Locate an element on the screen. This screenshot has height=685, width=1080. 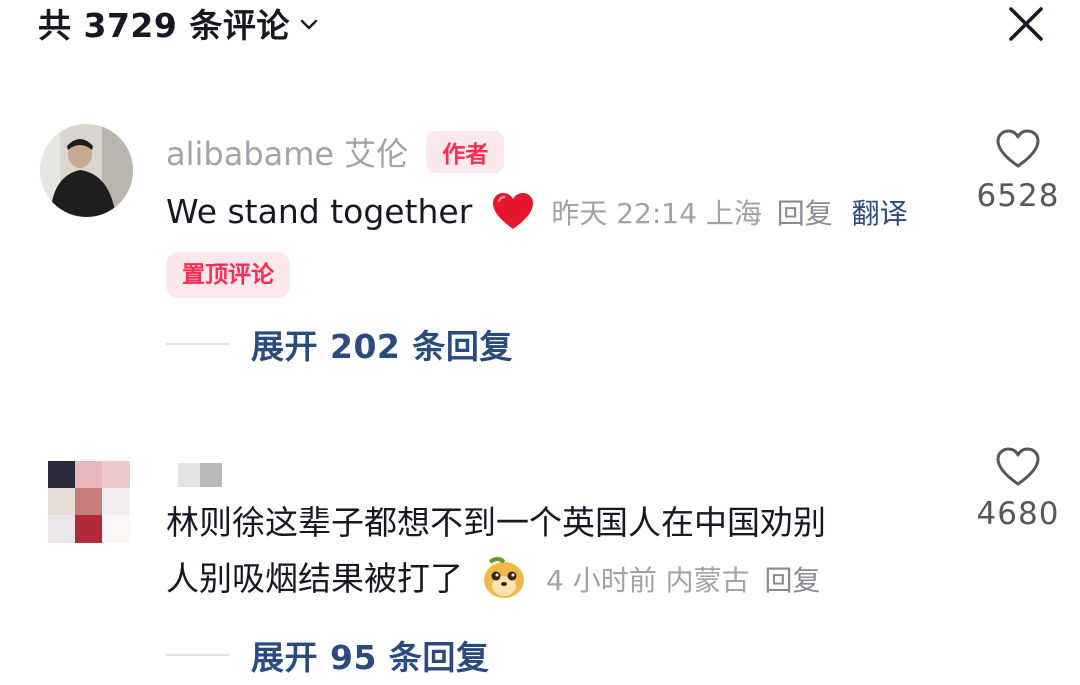
comment-text: 人别吸烟结果被打了 is located at coordinates (314, 578).